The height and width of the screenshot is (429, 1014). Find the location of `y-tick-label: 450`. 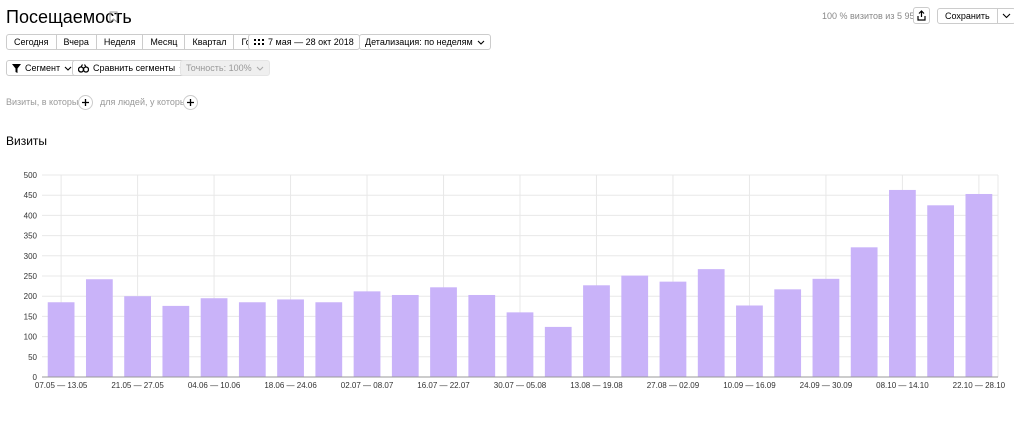

y-tick-label: 450 is located at coordinates (31, 195).